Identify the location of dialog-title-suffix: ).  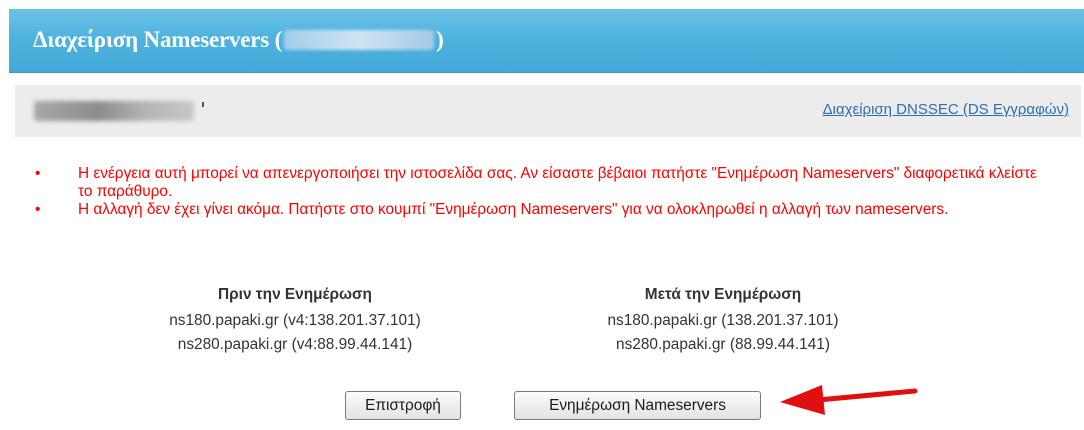
(440, 39).